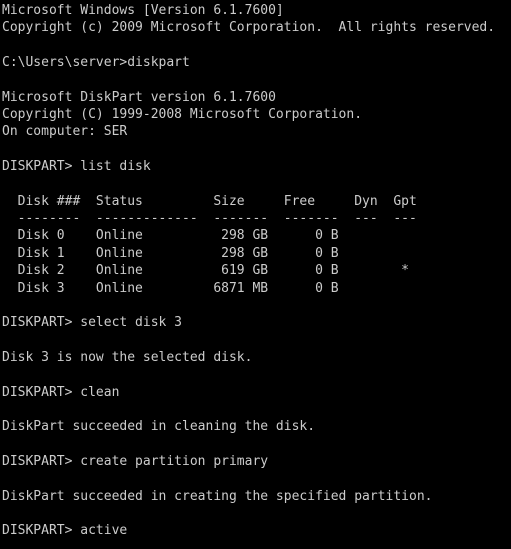  I want to click on command-clean-line: DISKPART> clean, so click(61, 392).